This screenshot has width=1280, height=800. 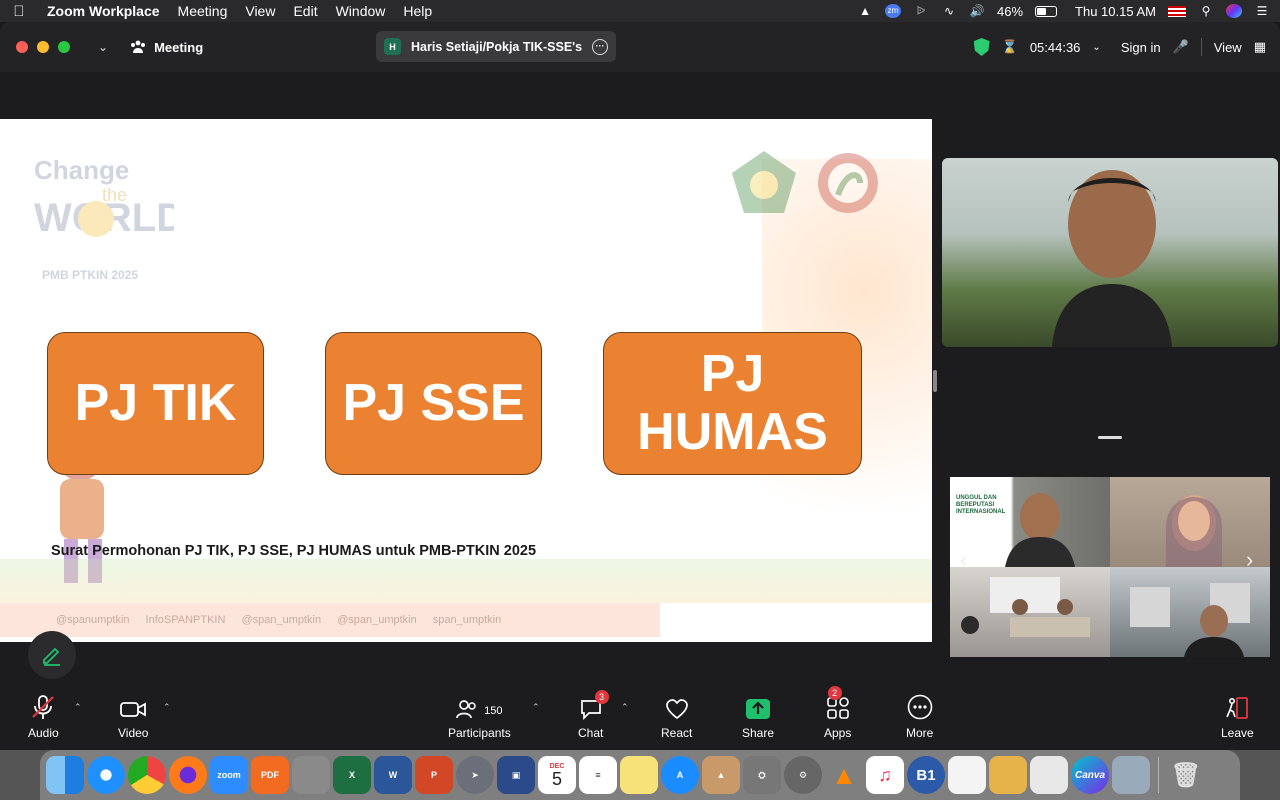 I want to click on participants-label: Participants, so click(x=479, y=733).